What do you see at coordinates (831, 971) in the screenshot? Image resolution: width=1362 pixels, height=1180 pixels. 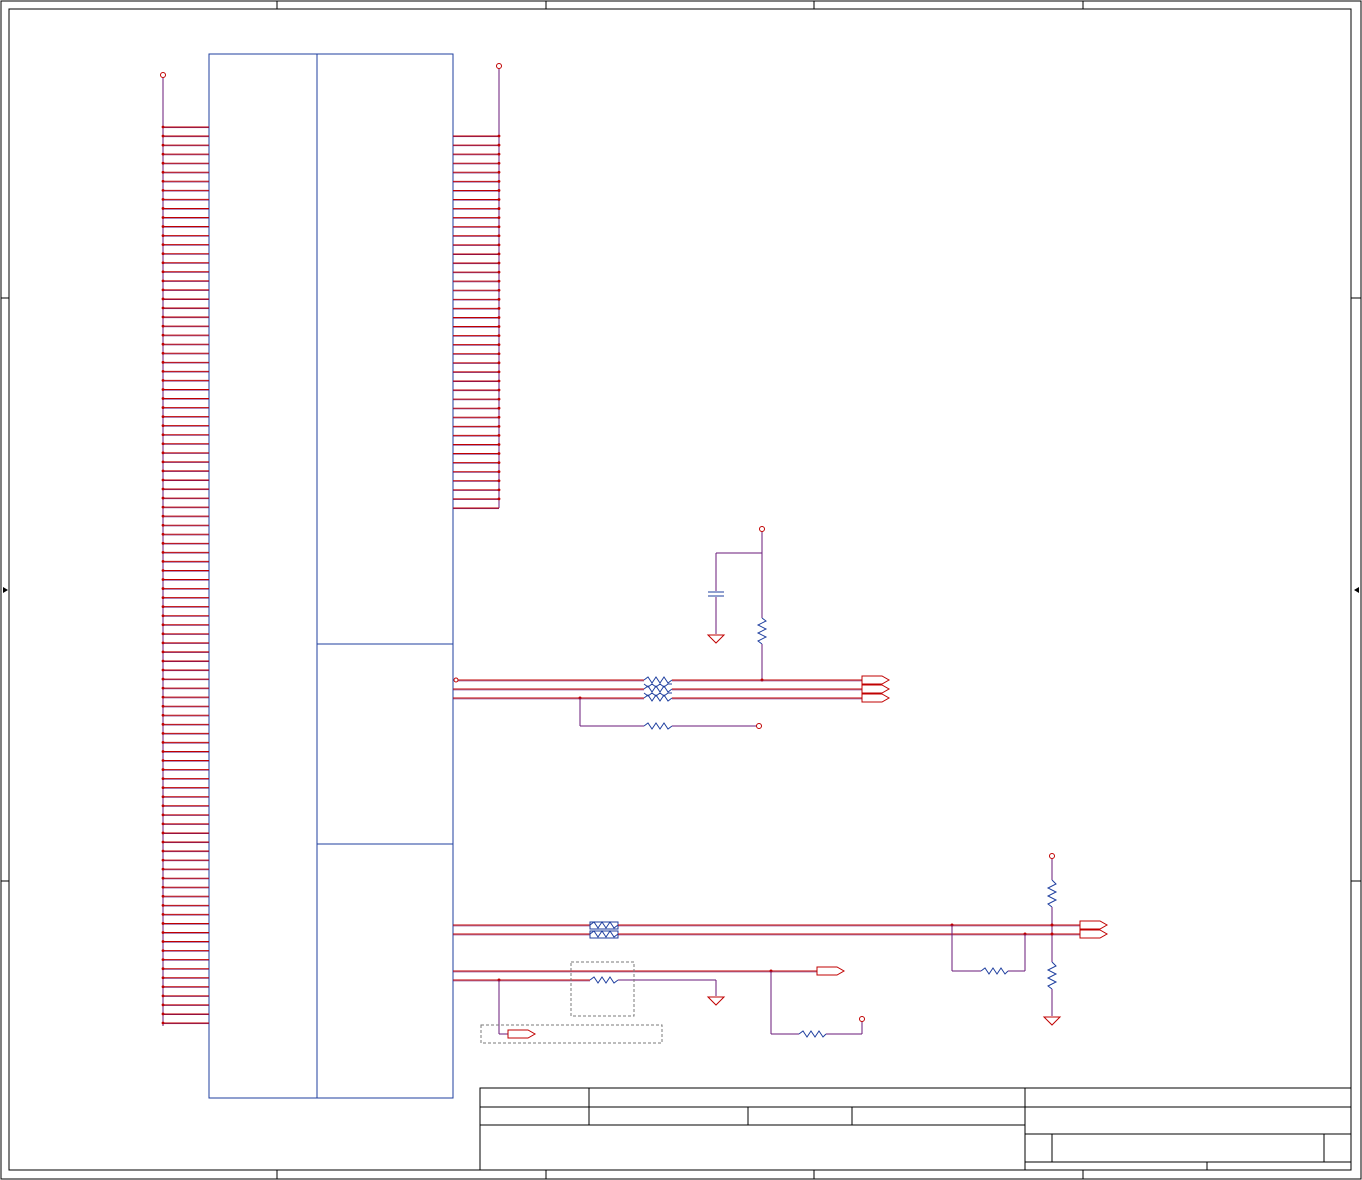 I see `output-port-single` at bounding box center [831, 971].